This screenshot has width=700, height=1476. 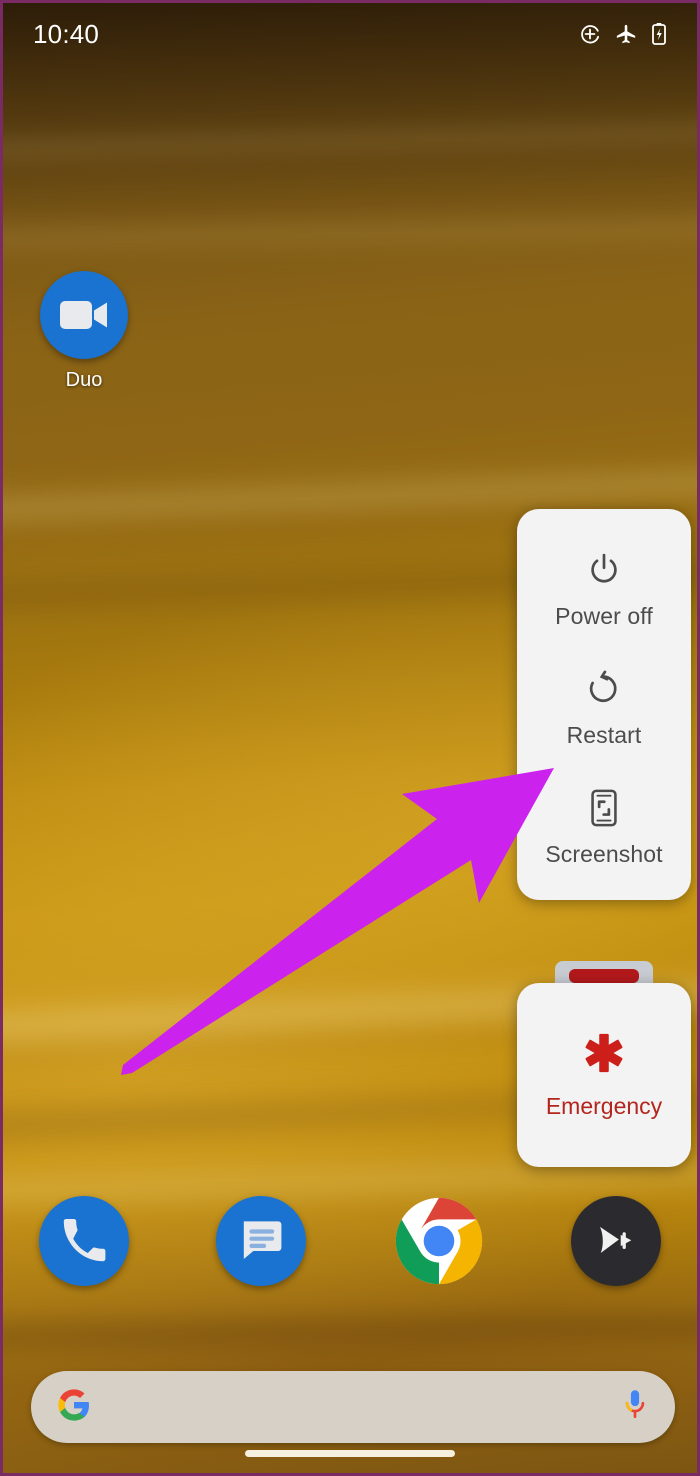 What do you see at coordinates (350, 1241) in the screenshot?
I see `dock` at bounding box center [350, 1241].